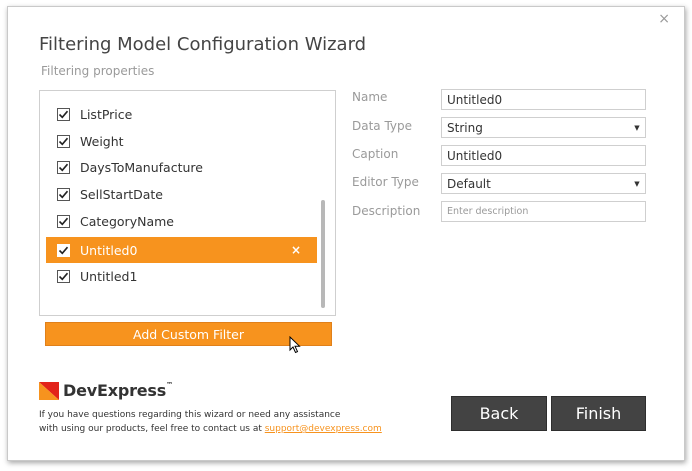 Image resolution: width=692 pixels, height=471 pixels. I want to click on list-item: DaysToManufacture, so click(181, 167).